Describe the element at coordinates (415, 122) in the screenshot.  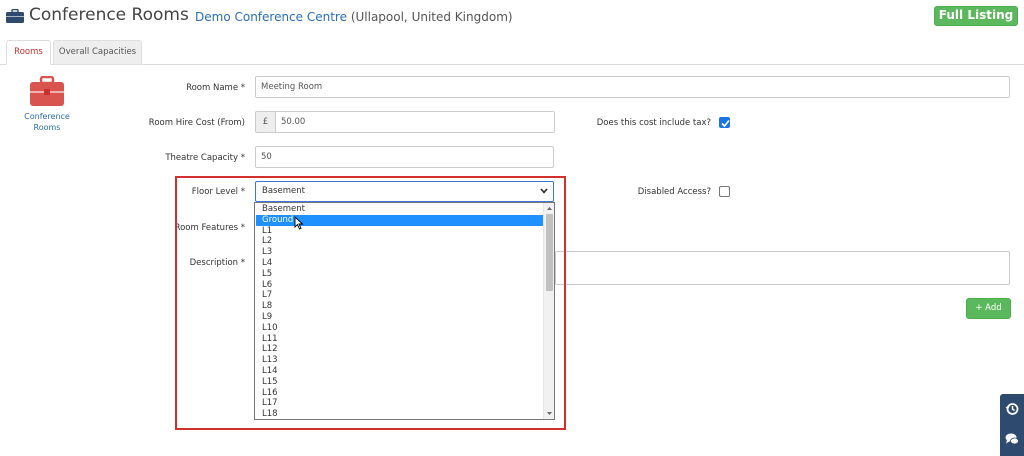
I see `room-hire-cost-input: 50.00` at that location.